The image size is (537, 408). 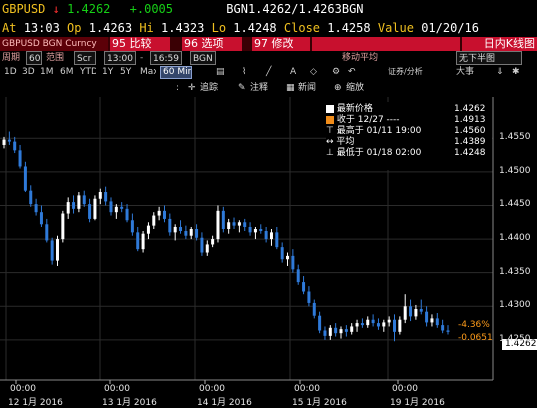 I want to click on legend-latest: 最新价格, so click(x=349, y=109).